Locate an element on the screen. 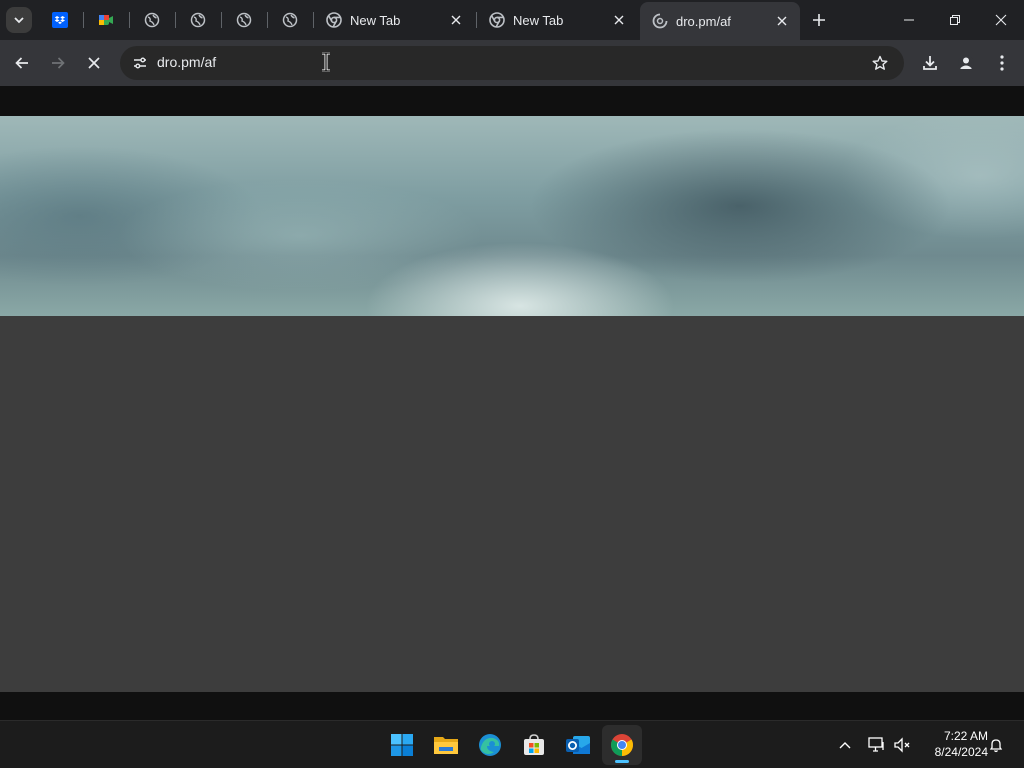  star-icon is located at coordinates (880, 62).